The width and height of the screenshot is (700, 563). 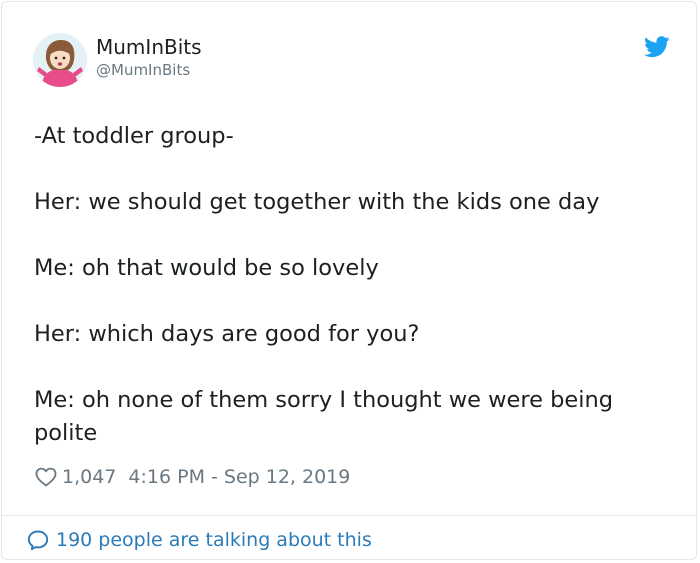 I want to click on tweet-paragraph: Me: oh that would be so lovely, so click(x=206, y=268).